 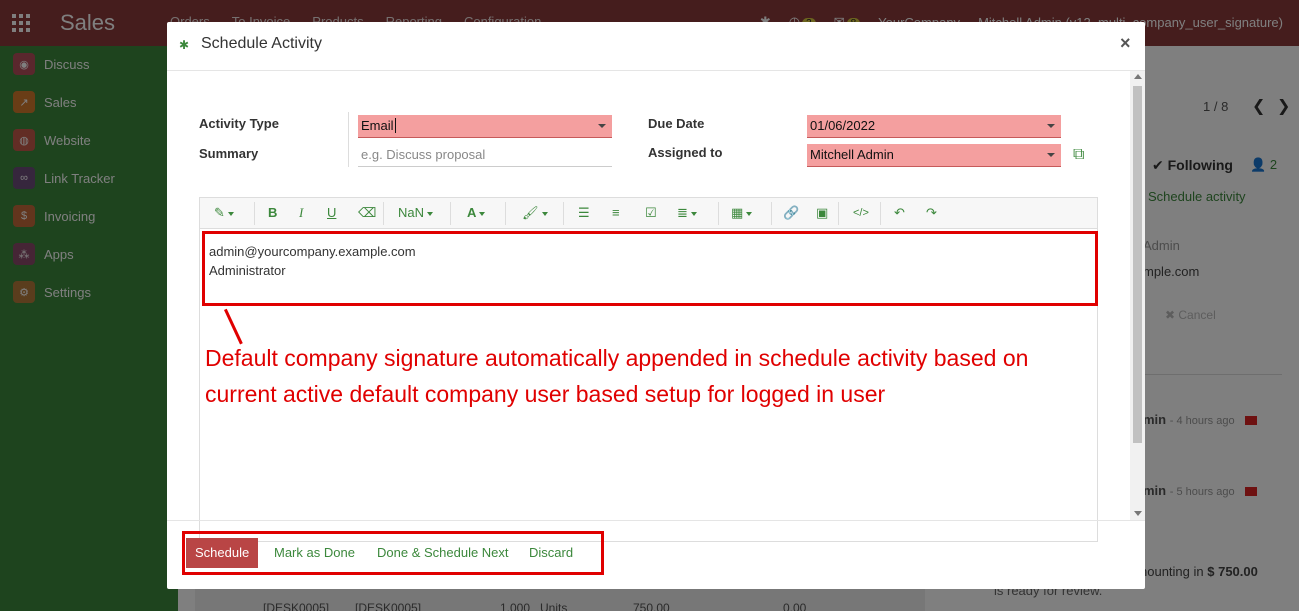 I want to click on image-icon: ▣, so click(x=822, y=213).